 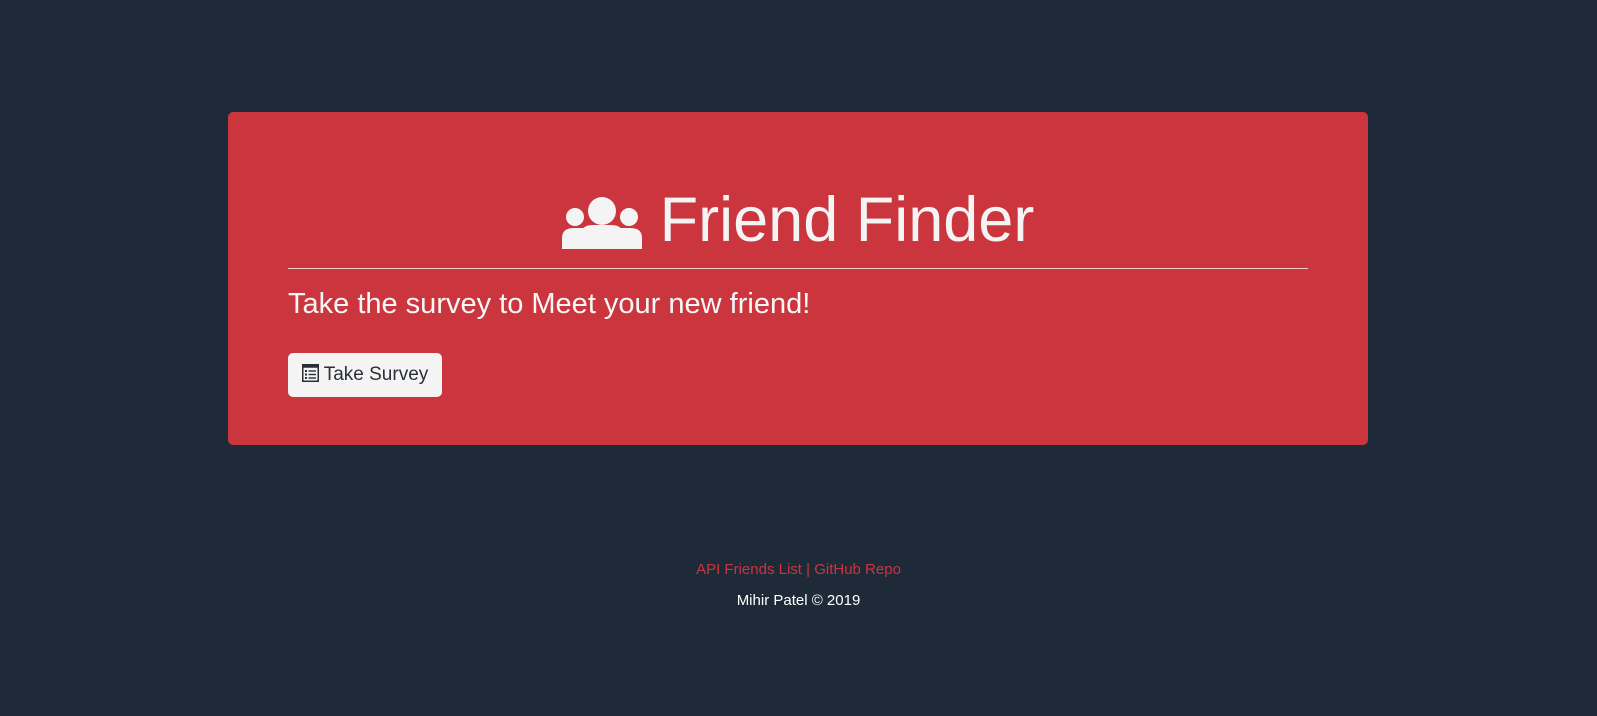 I want to click on api-friends-list-link: API Friends List, so click(x=749, y=569).